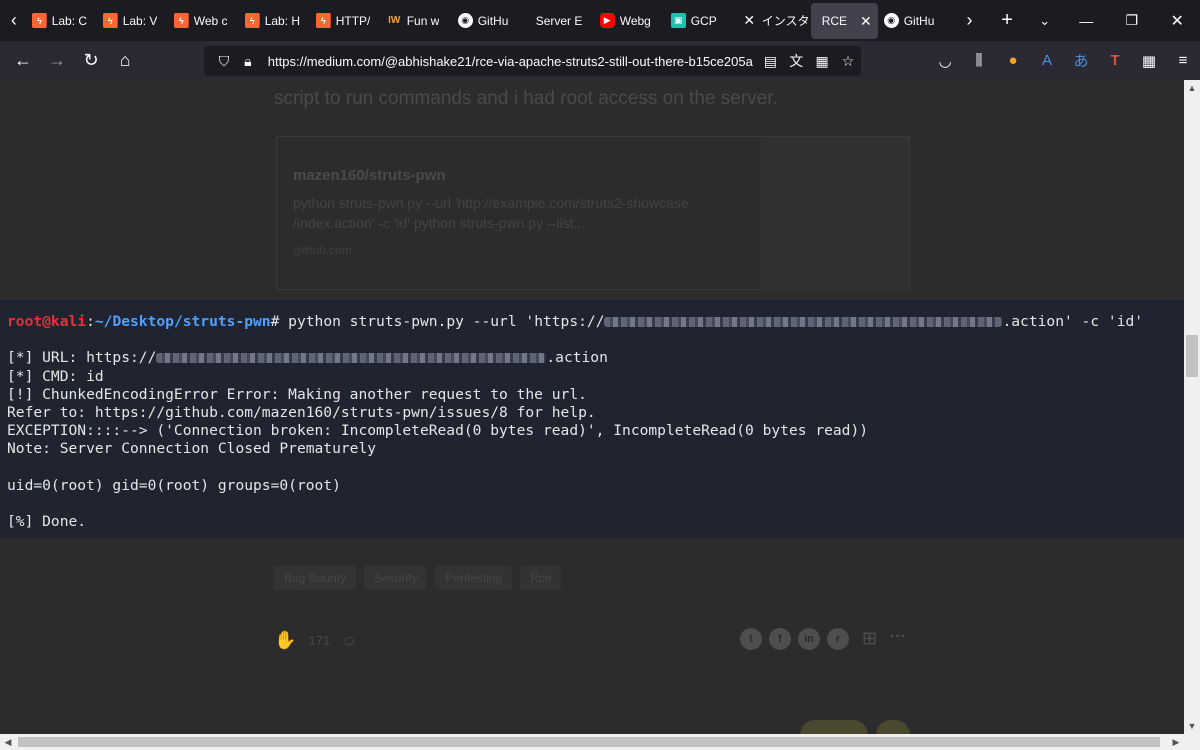 Image resolution: width=1200 pixels, height=750 pixels. I want to click on tab-title: Lab: C, so click(69, 20).